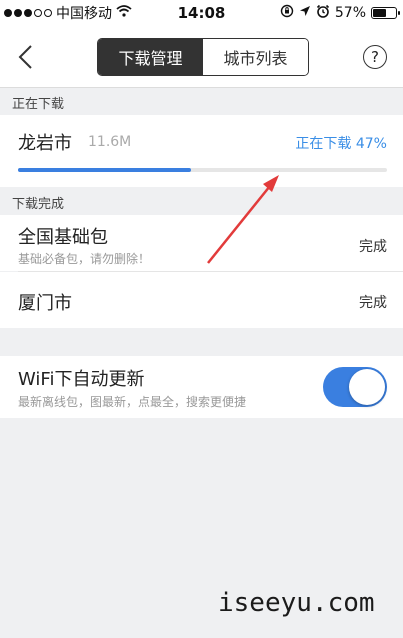 The image size is (403, 638). I want to click on download-item-row: 龙岩市 11.6M 正在下载 47%, so click(201, 151).